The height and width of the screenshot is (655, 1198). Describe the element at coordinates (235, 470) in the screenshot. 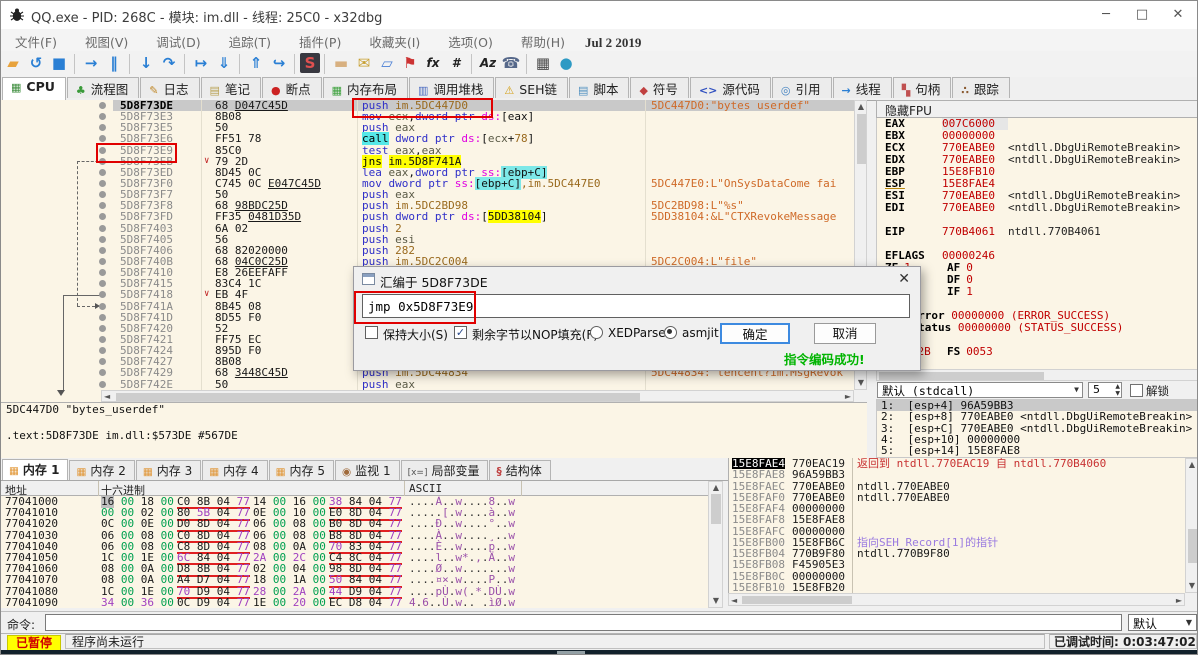

I see `tab-dump4: ▦ 内存 4` at that location.